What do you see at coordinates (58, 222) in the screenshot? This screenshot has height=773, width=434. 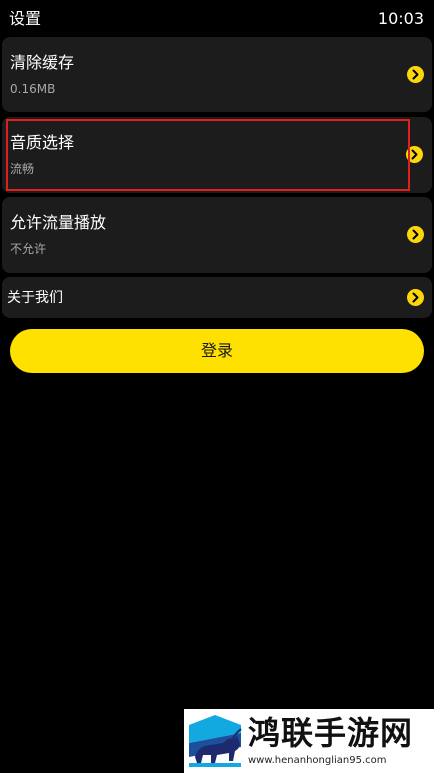 I see `settings-item-title: 允许流量播放` at bounding box center [58, 222].